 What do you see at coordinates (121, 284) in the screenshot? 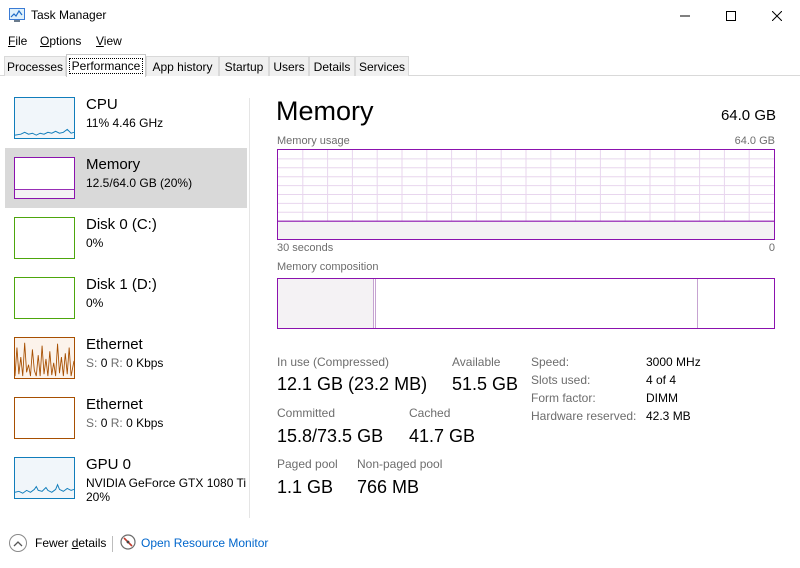
I see `sidebar-item-name: Disk 1 (D:)` at bounding box center [121, 284].